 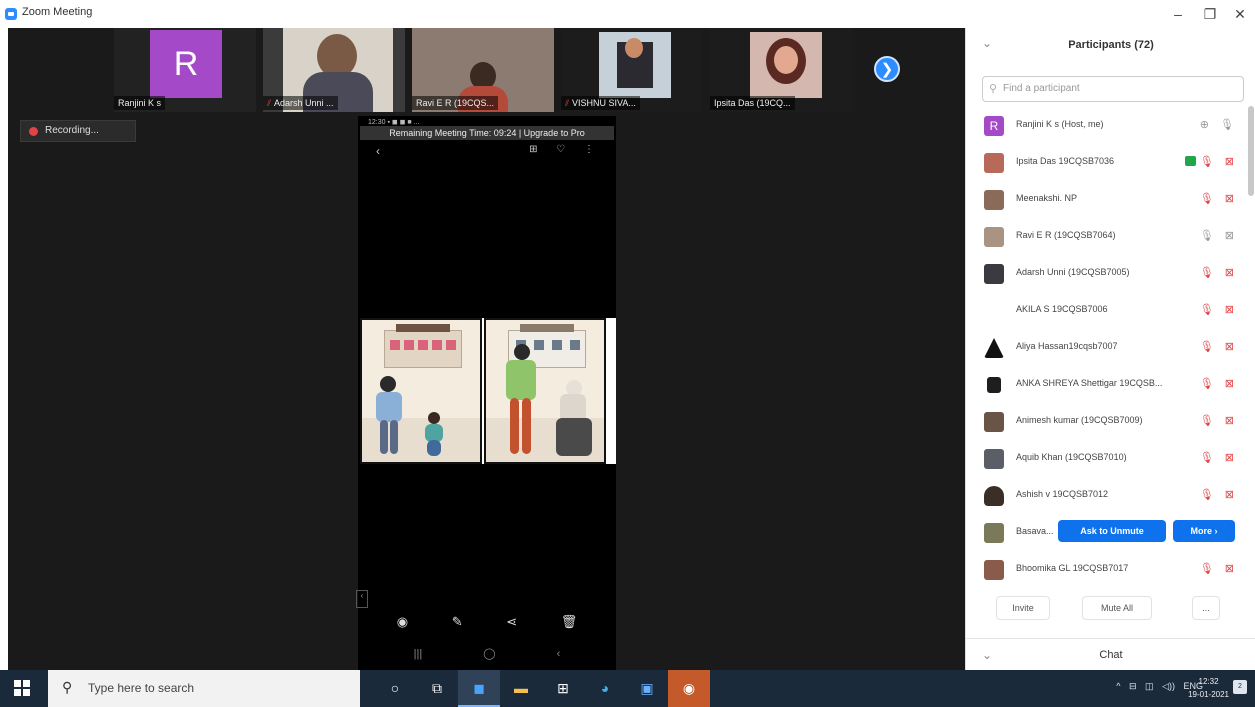 What do you see at coordinates (1218, 236) in the screenshot?
I see `mic-icon: 🎙 ⊠` at bounding box center [1218, 236].